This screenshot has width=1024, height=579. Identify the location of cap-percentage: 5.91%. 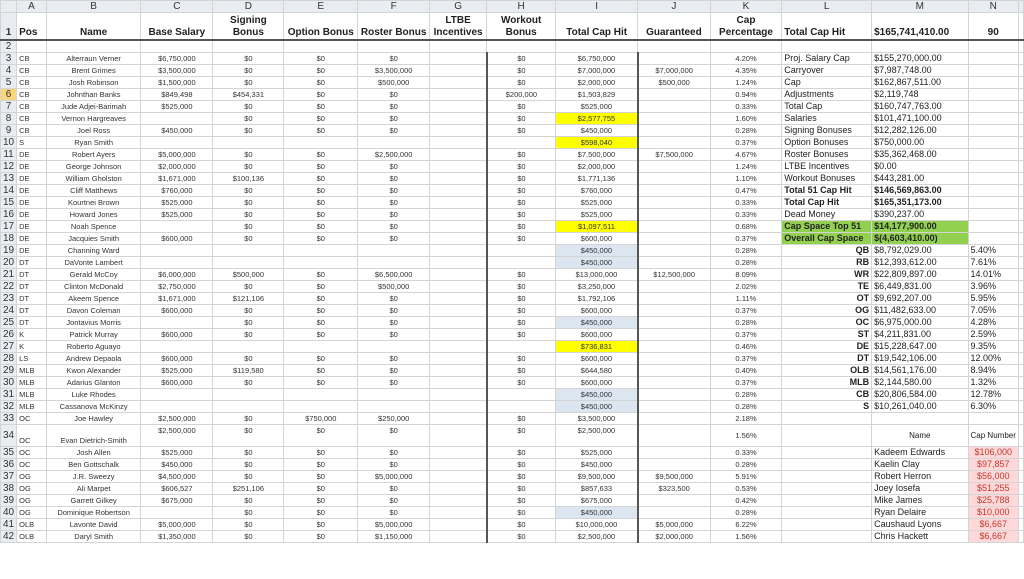
(746, 476).